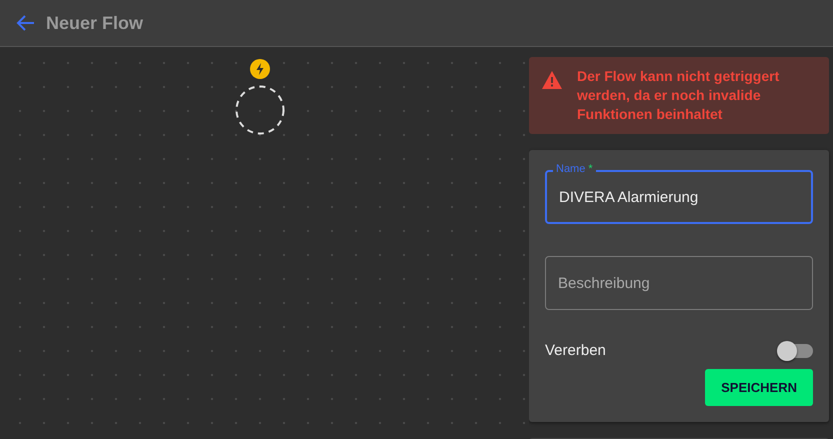 The height and width of the screenshot is (439, 833). I want to click on description-field: Beschreibung, so click(679, 283).